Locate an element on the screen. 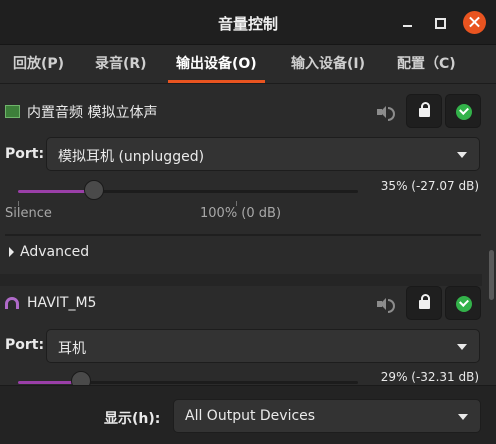 The width and height of the screenshot is (496, 444). volume-readout: 29% (-32.31 dB) is located at coordinates (429, 377).